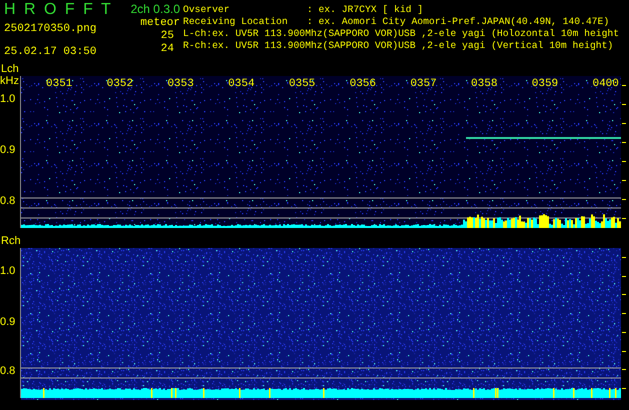 The image size is (629, 410). What do you see at coordinates (241, 84) in the screenshot?
I see `time-label: 0354` at bounding box center [241, 84].